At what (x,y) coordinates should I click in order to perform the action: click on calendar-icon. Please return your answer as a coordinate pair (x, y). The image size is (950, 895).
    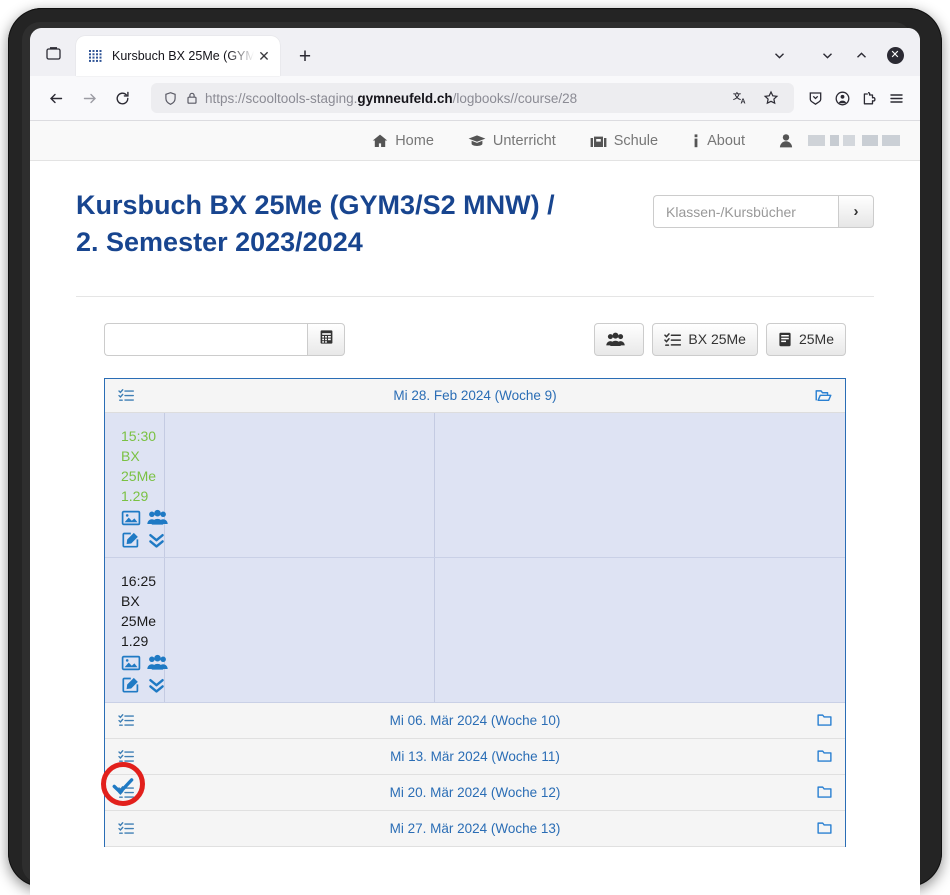
    Looking at the image, I should click on (326, 339).